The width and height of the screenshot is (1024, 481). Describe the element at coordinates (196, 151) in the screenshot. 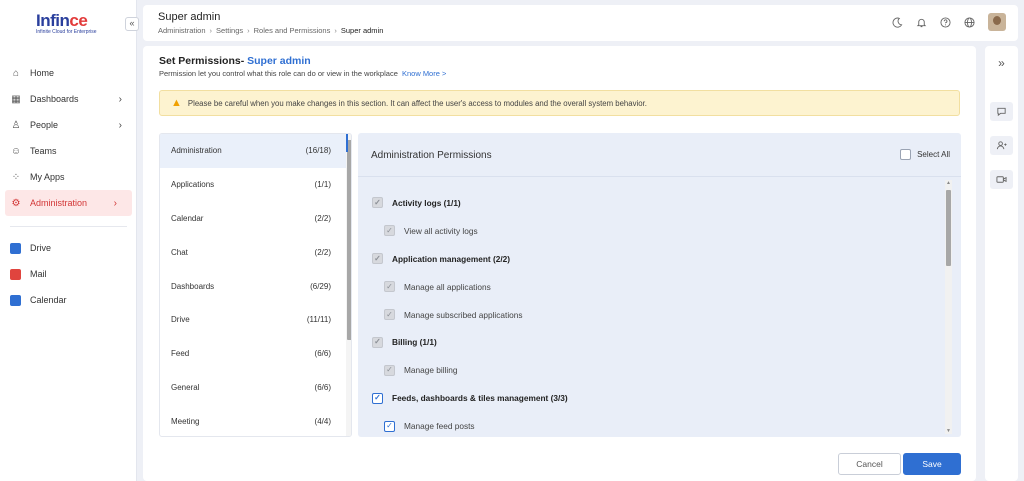

I see `category-label: Administration` at that location.